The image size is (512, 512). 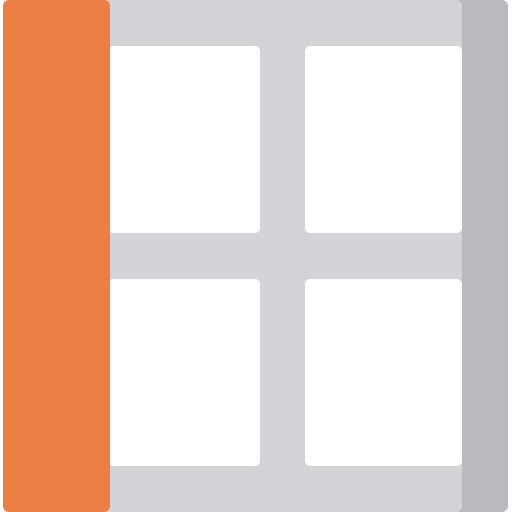 What do you see at coordinates (383, 139) in the screenshot?
I see `pane-top-right` at bounding box center [383, 139].